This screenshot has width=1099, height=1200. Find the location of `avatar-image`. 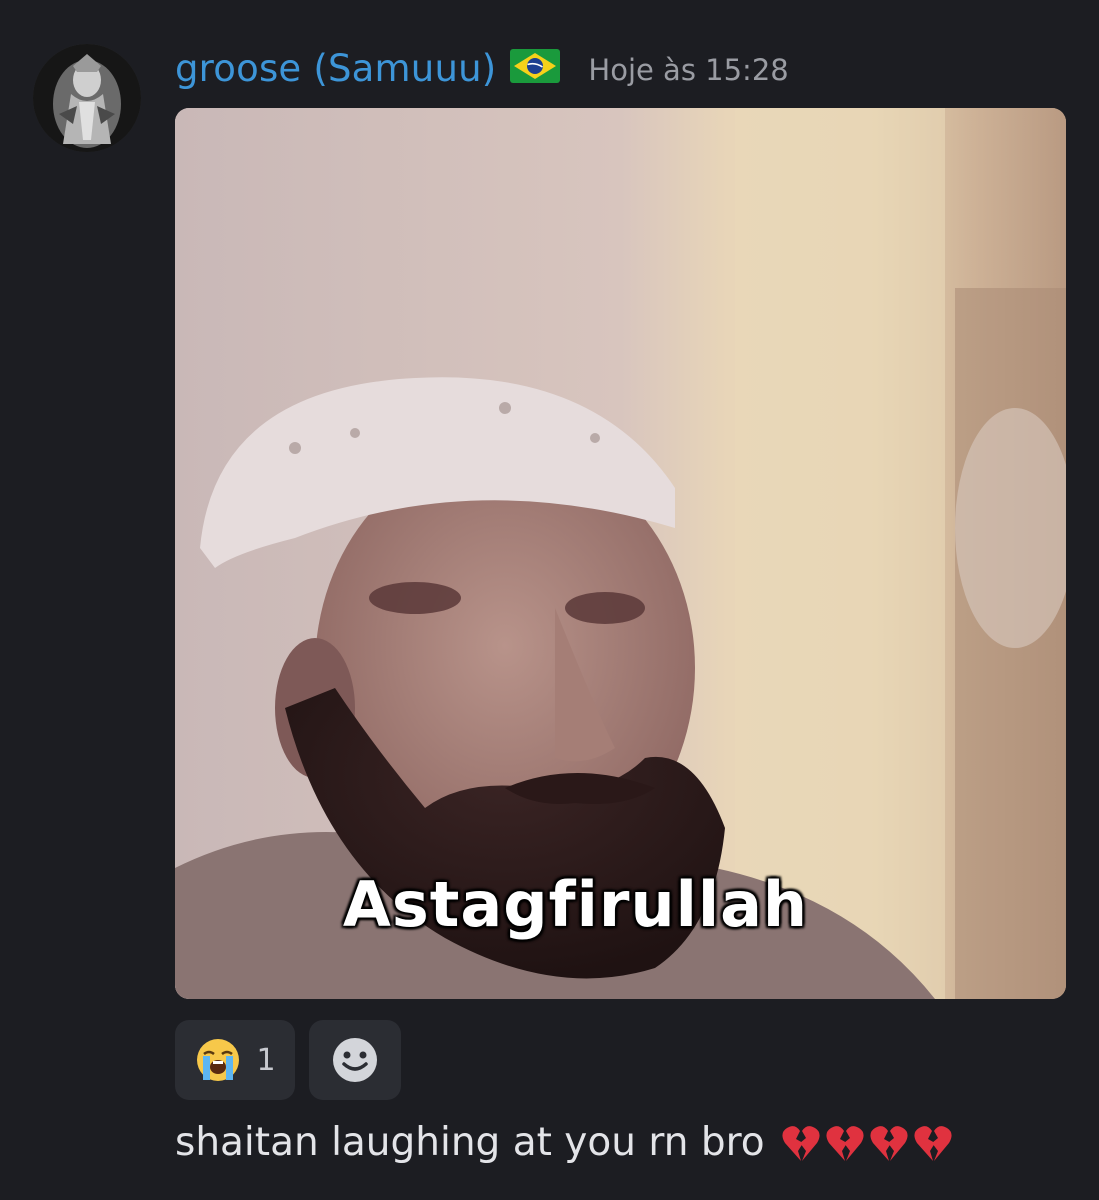

avatar-image is located at coordinates (87, 98).